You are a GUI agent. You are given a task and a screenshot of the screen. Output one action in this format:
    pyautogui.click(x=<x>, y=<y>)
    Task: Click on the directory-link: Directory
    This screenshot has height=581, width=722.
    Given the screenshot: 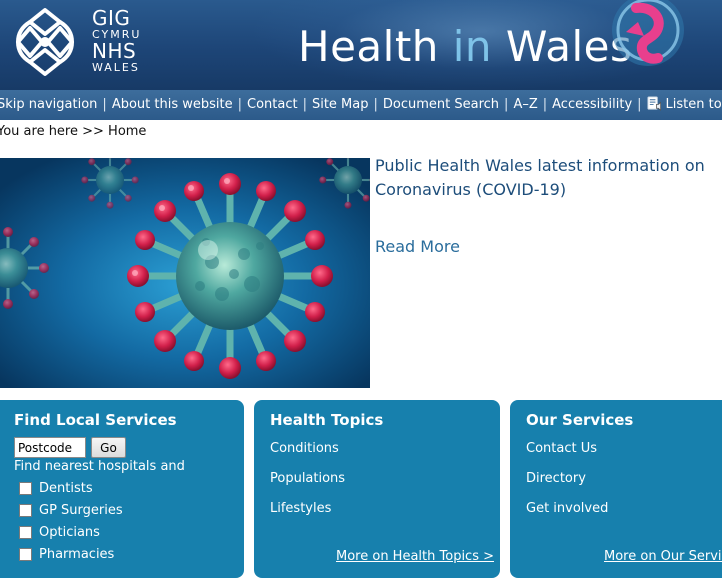 What is the action you would take?
    pyautogui.click(x=556, y=478)
    